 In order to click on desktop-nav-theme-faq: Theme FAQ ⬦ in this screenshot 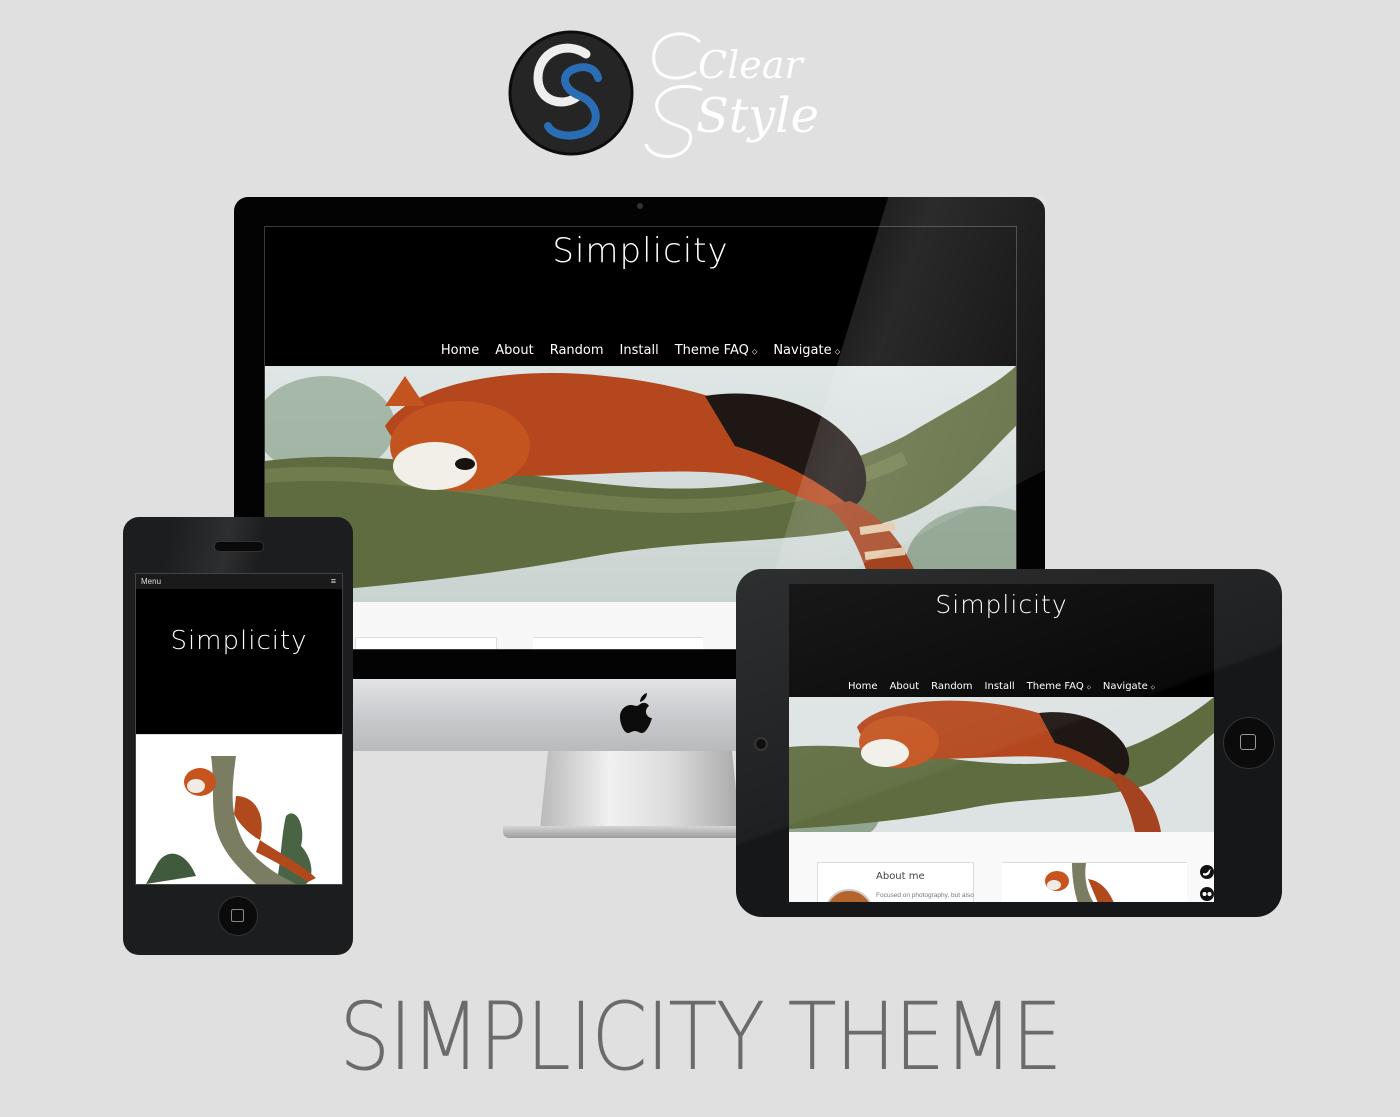, I will do `click(716, 350)`.